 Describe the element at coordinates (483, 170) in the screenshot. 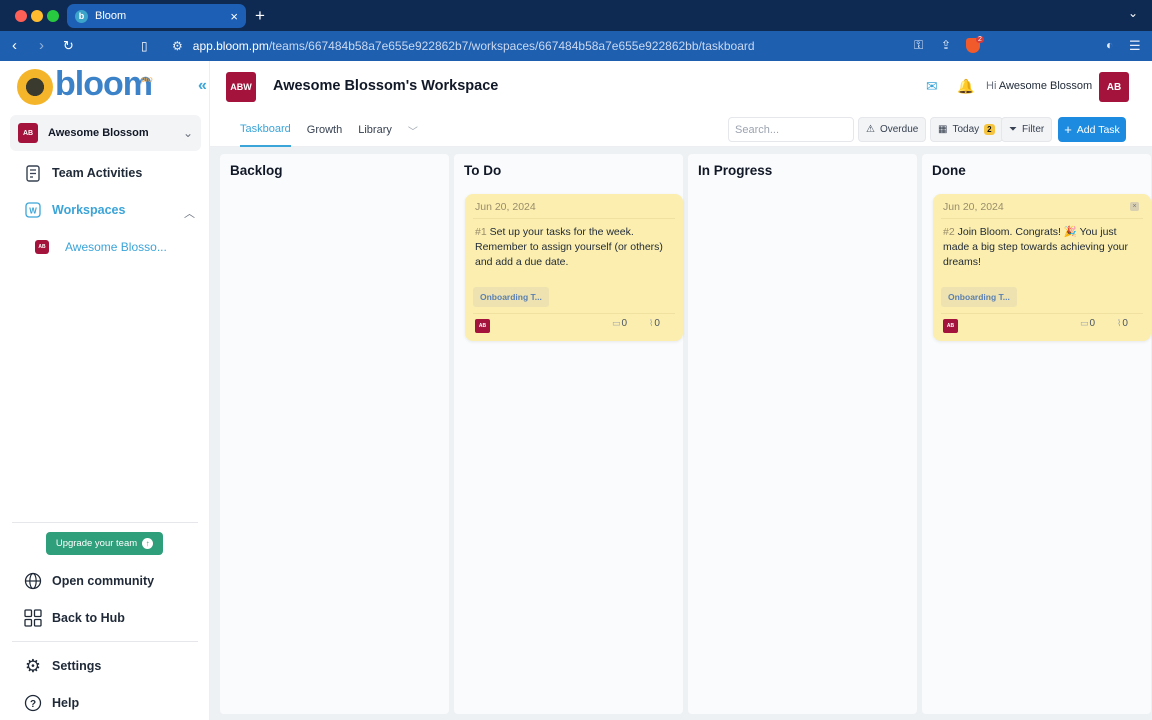

I see `column-title: To Do` at that location.